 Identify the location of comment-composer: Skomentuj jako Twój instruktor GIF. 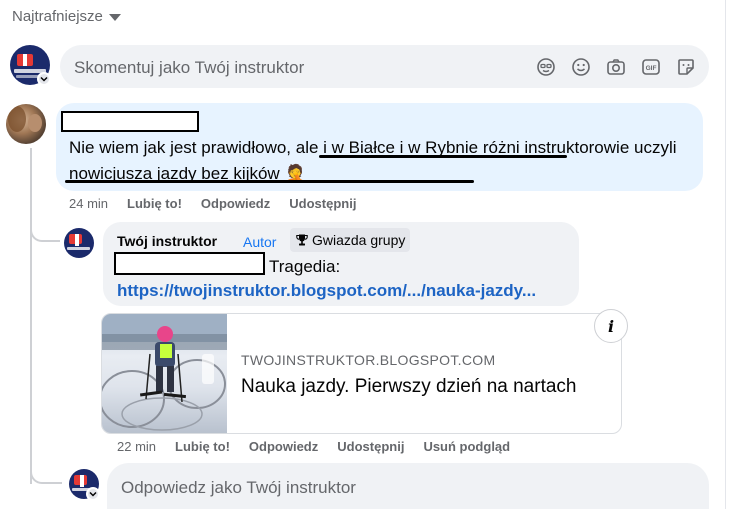
(384, 66).